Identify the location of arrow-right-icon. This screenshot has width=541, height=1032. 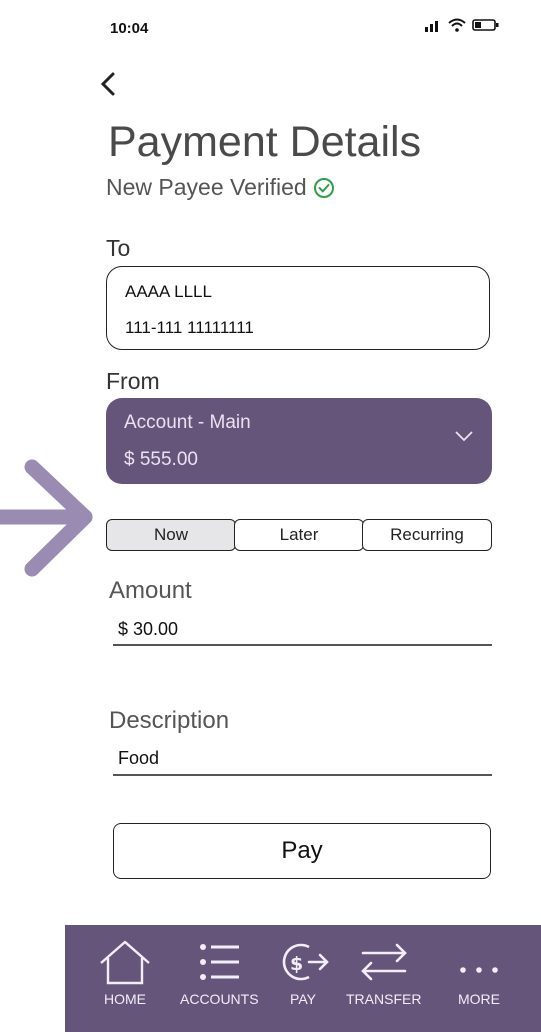
(46, 518).